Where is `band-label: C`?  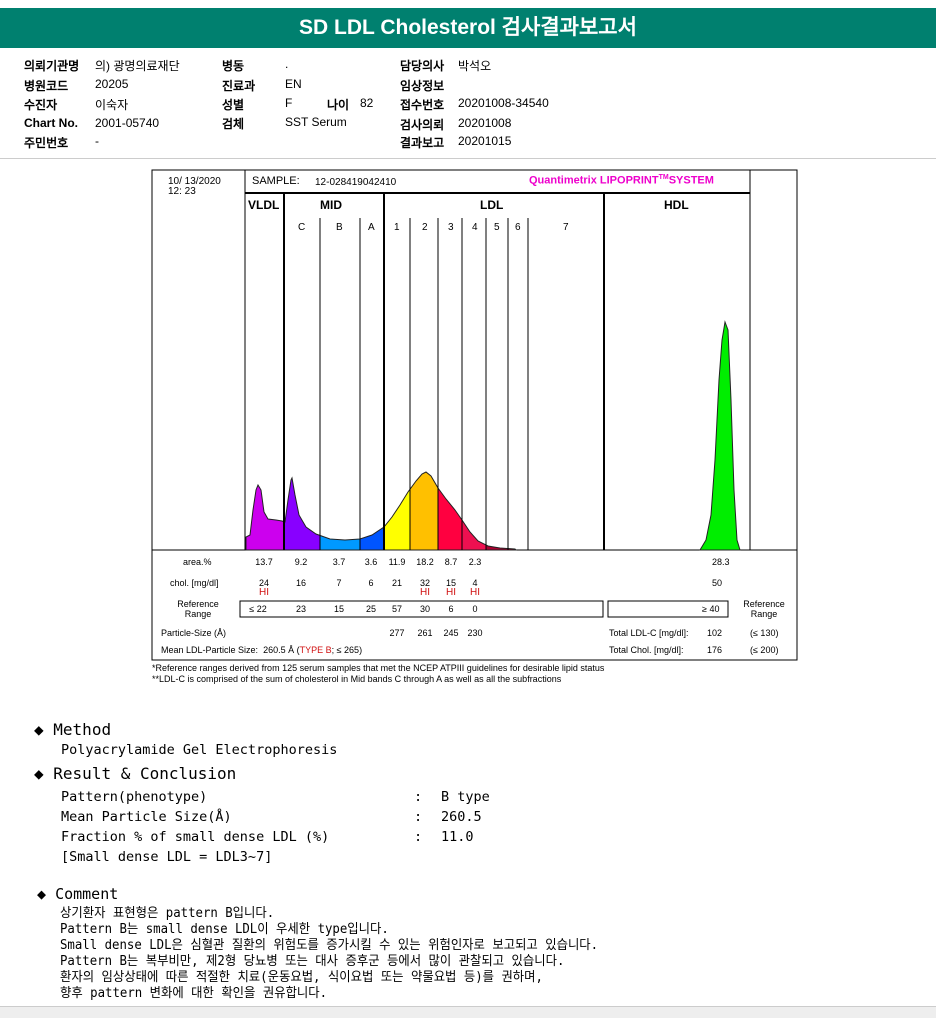
band-label: C is located at coordinates (302, 227).